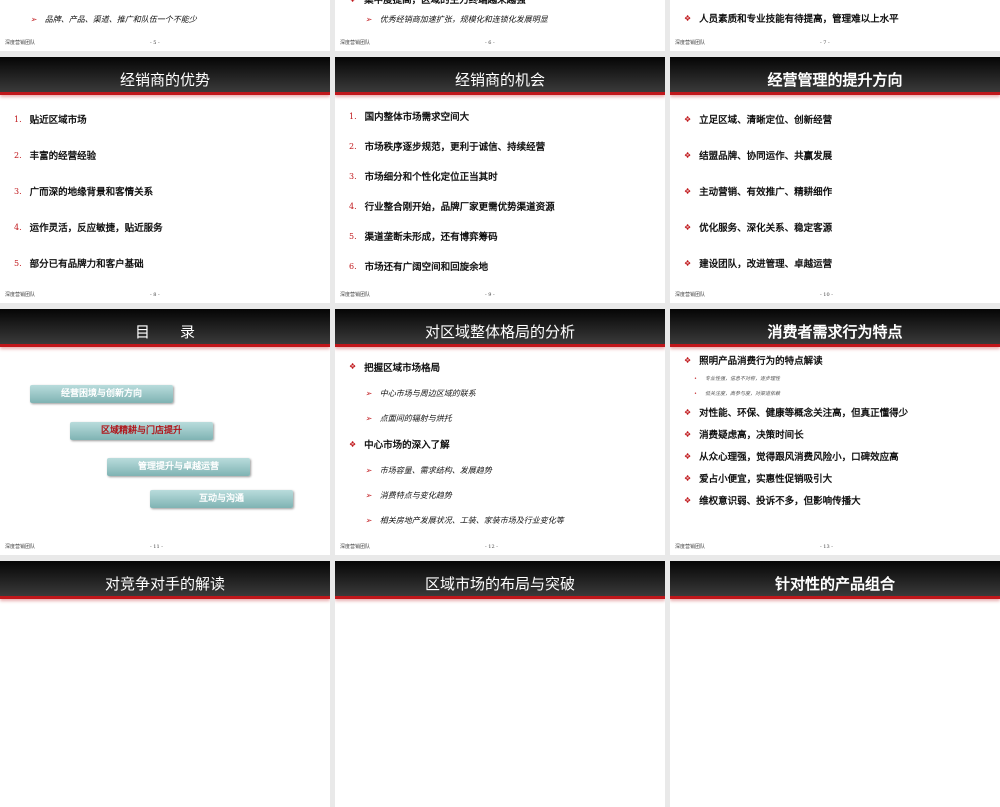 Image resolution: width=1000 pixels, height=807 pixels. I want to click on bullet-item: ❖ 主动营销、有效推广、精耕细作, so click(838, 191).